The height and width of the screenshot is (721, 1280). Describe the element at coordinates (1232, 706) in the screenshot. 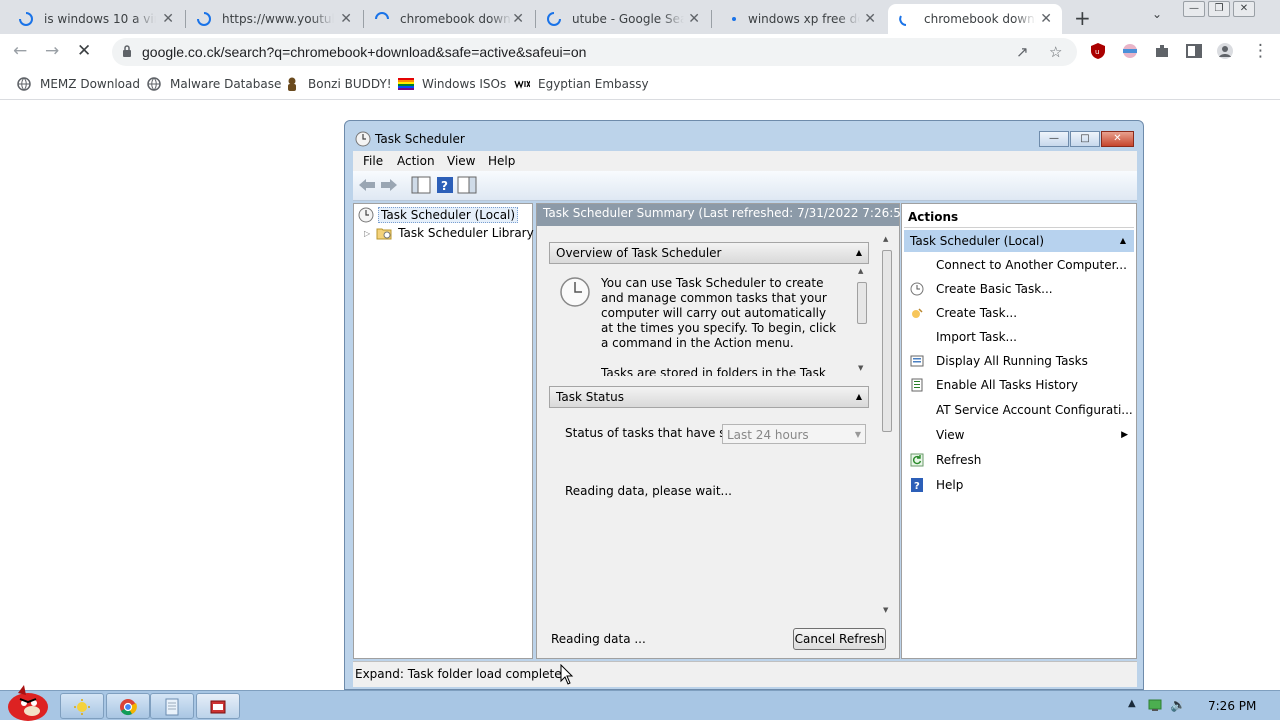

I see `taskbar-clock: 7:26 PM` at that location.